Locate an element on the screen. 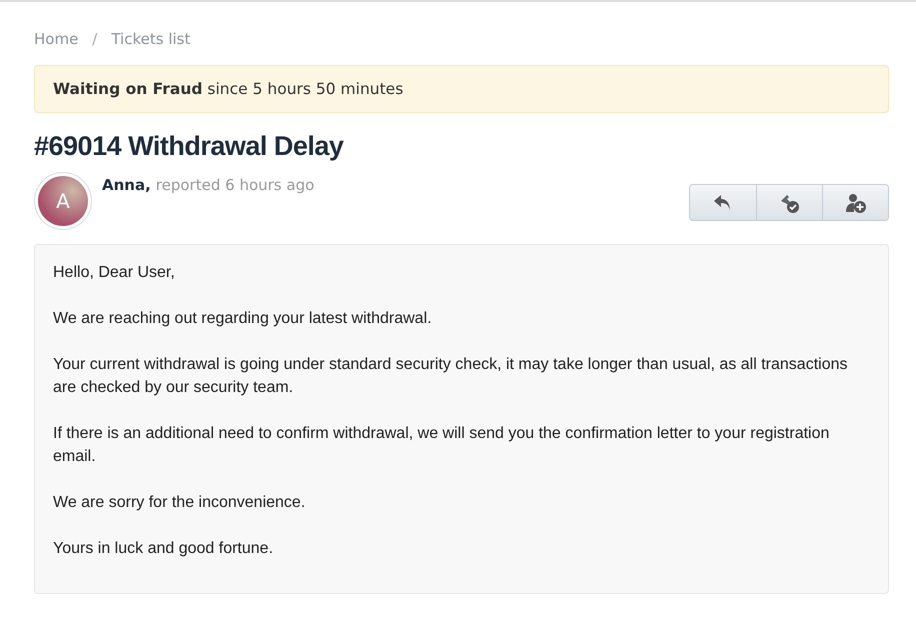 The width and height of the screenshot is (916, 625). message-paragraph: Hello, Dear User, is located at coordinates (114, 273).